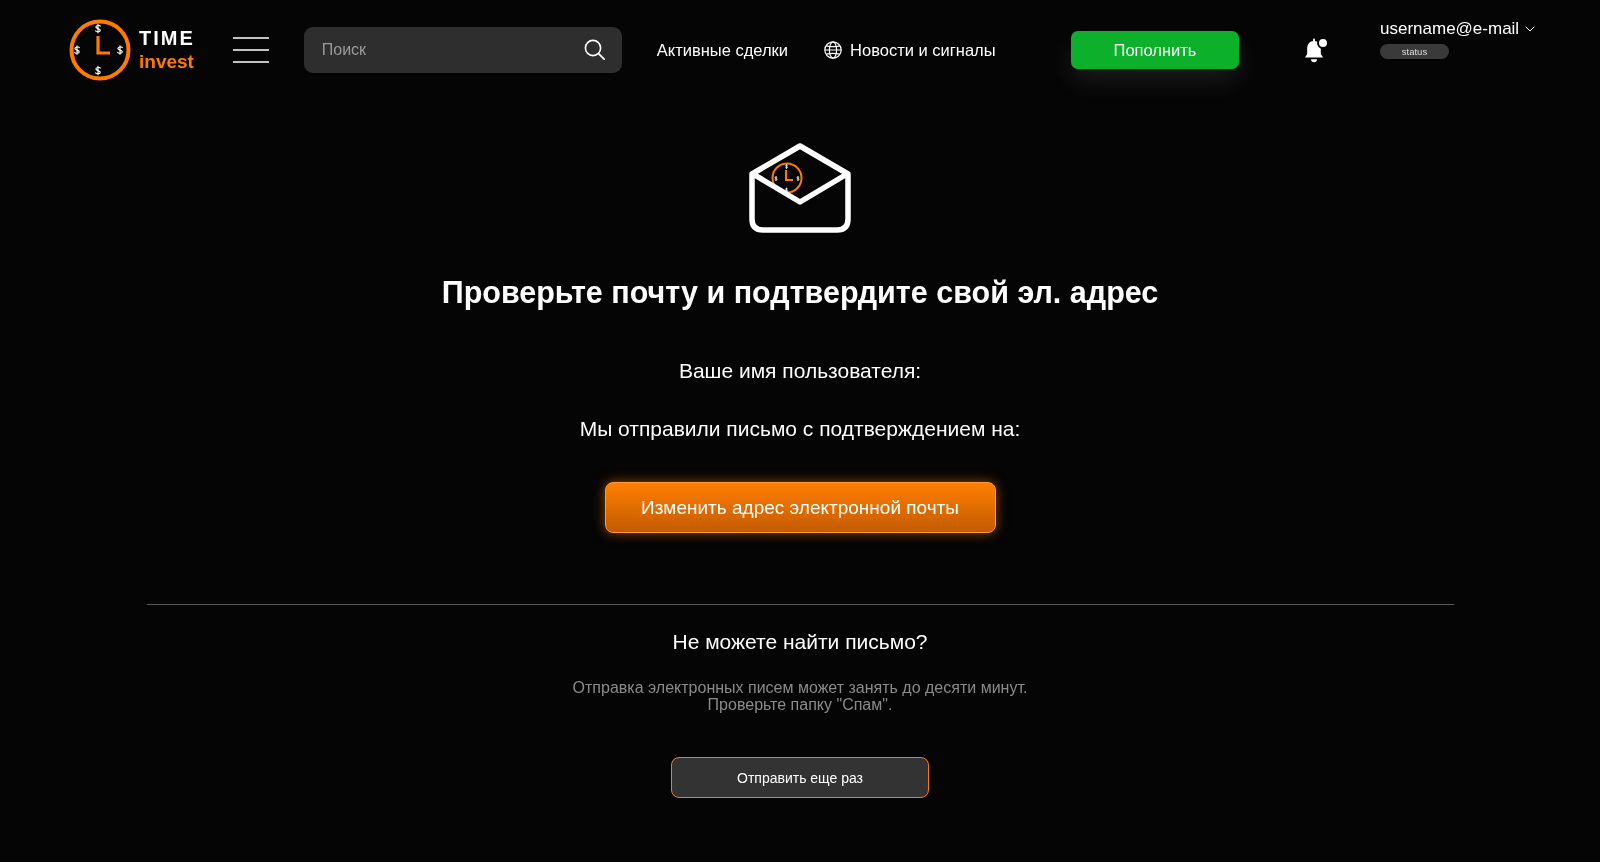  Describe the element at coordinates (250, 50) in the screenshot. I see `menu-icon` at that location.